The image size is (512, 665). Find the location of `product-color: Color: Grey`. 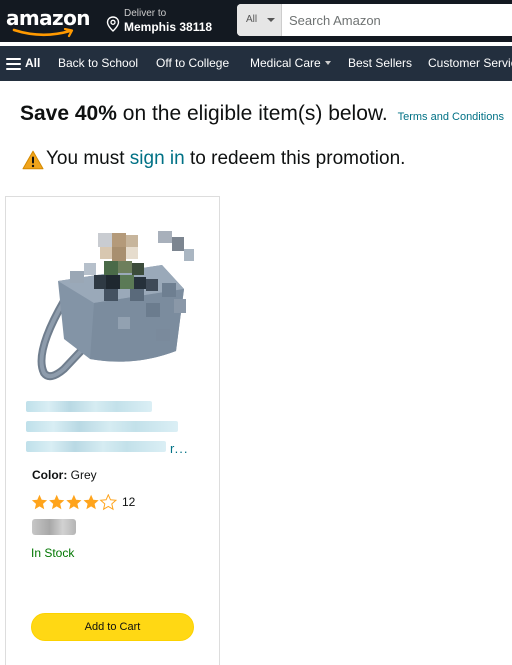

product-color: Color: Grey is located at coordinates (64, 475).